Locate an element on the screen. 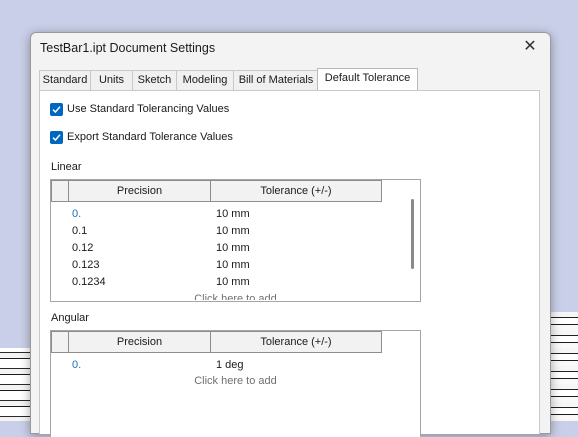 The width and height of the screenshot is (578, 437). linear-add-row: Click here to add is located at coordinates (235, 296).